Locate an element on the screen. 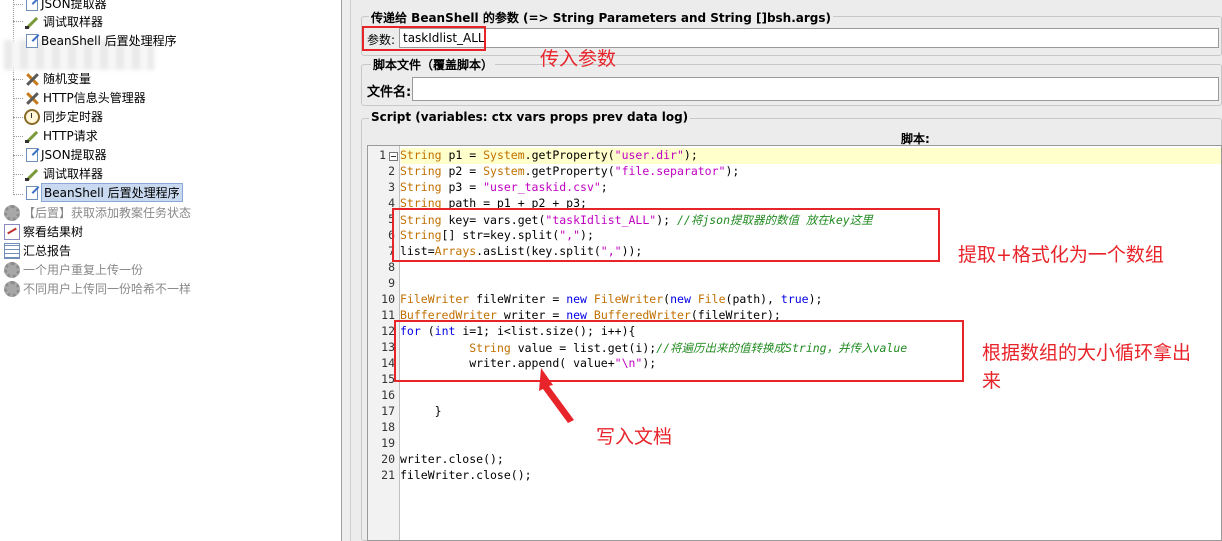  tree-item-label: 随机变量 is located at coordinates (67, 79).